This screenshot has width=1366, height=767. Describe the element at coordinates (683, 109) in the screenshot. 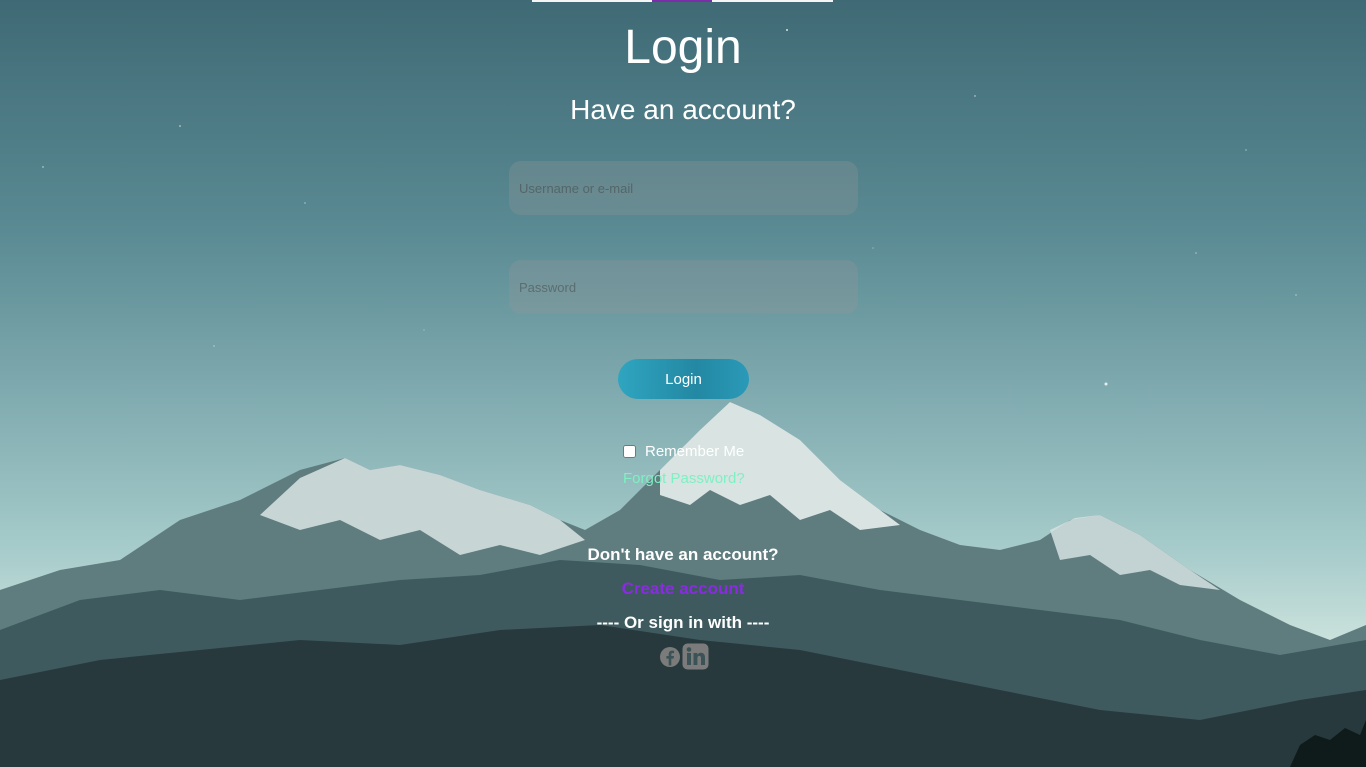

I see `page-subtitle: Have an account?` at that location.